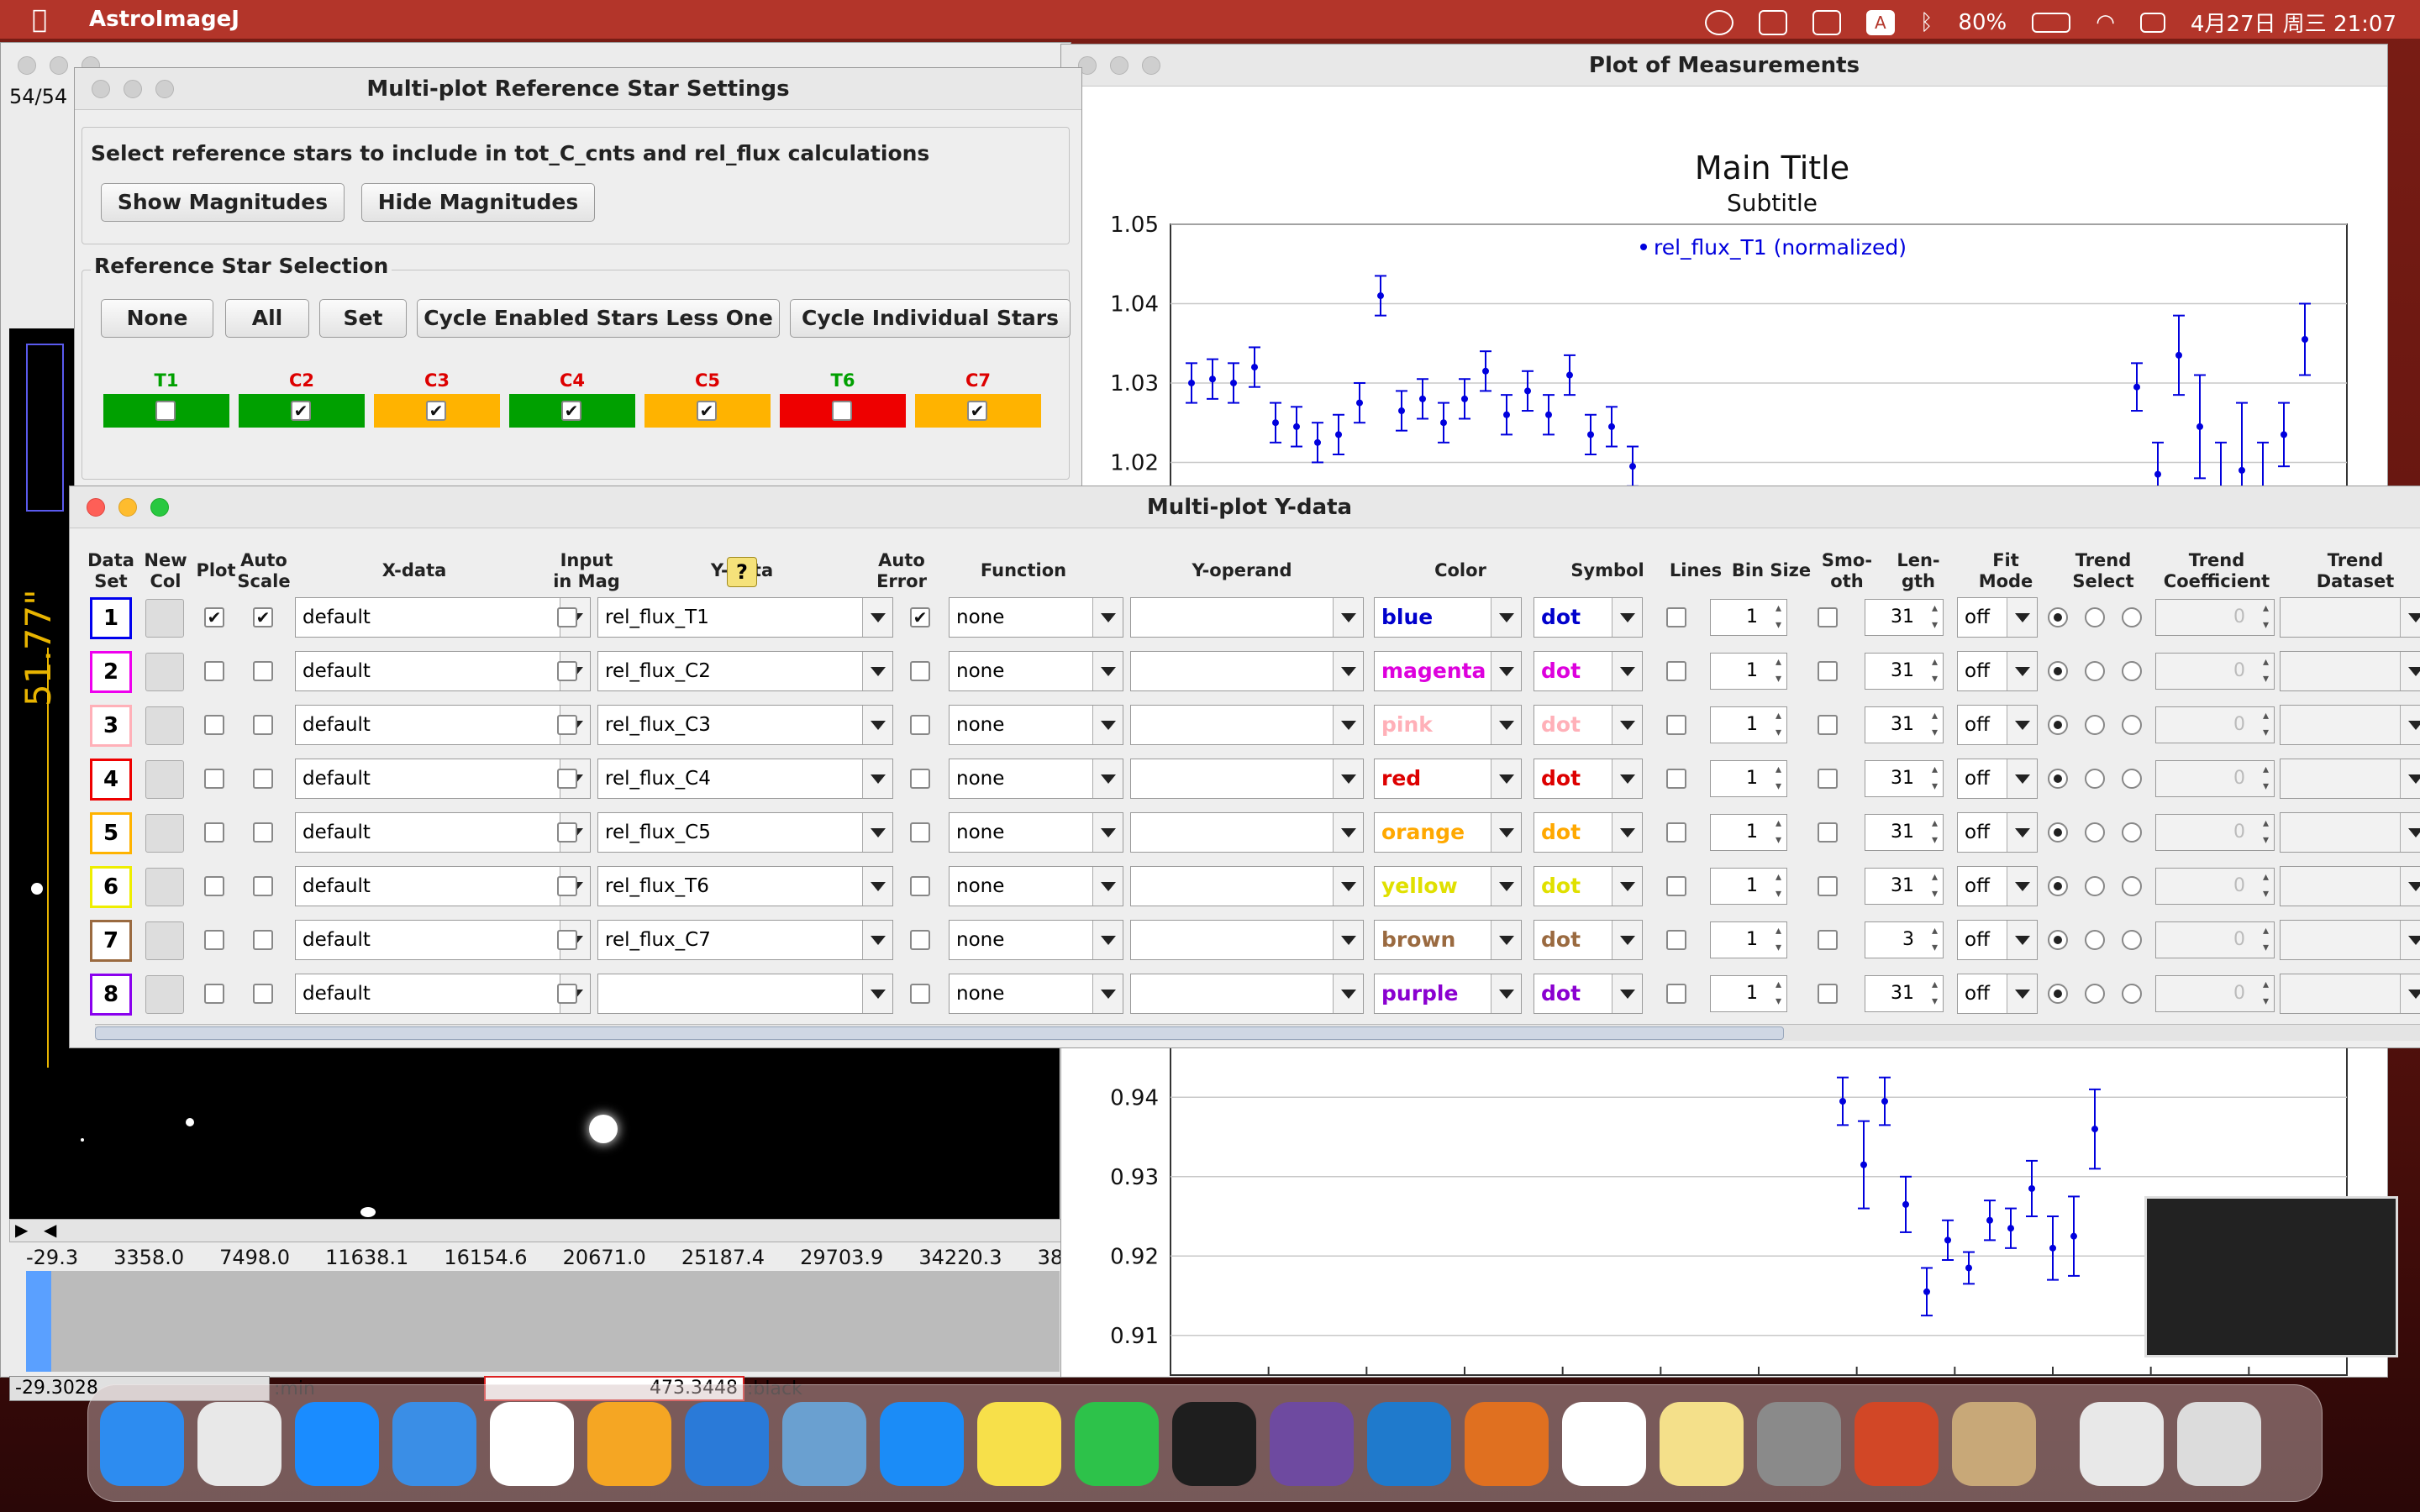 The image size is (2420, 1512). What do you see at coordinates (939, 1033) in the screenshot?
I see `ydata-scroll-thumb` at bounding box center [939, 1033].